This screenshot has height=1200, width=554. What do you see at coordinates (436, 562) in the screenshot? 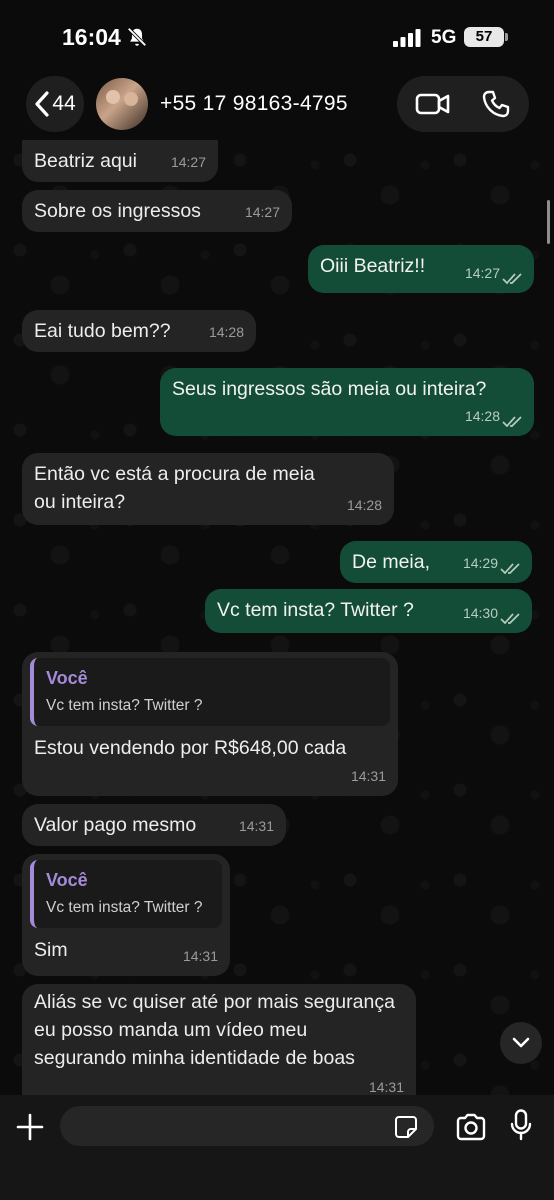
I see `message-bubble: De meia, 14:29` at bounding box center [436, 562].